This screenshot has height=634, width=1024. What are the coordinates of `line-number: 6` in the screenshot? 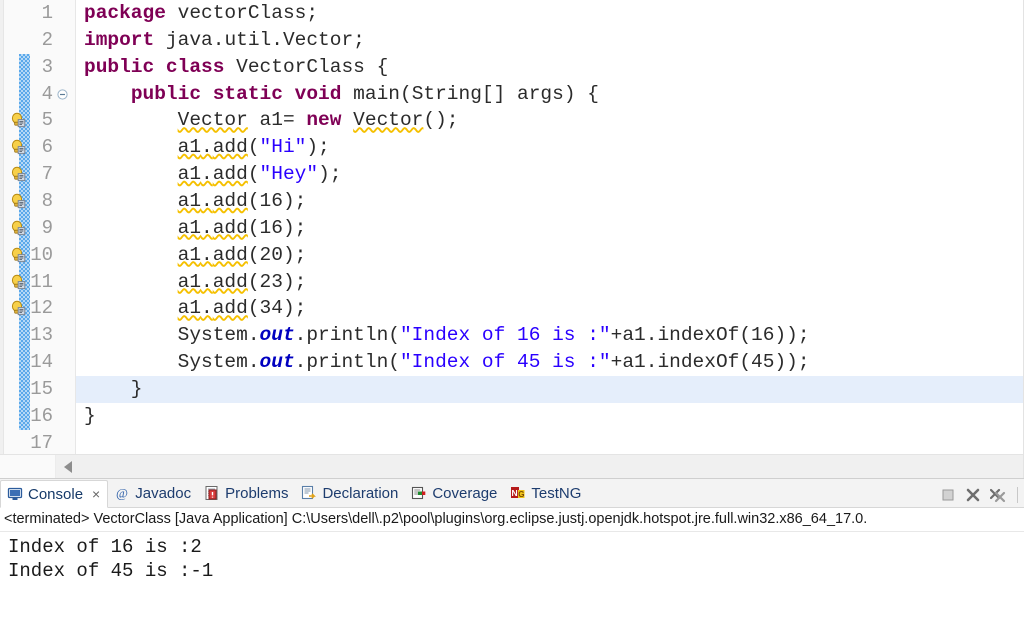 It's located at (47, 147).